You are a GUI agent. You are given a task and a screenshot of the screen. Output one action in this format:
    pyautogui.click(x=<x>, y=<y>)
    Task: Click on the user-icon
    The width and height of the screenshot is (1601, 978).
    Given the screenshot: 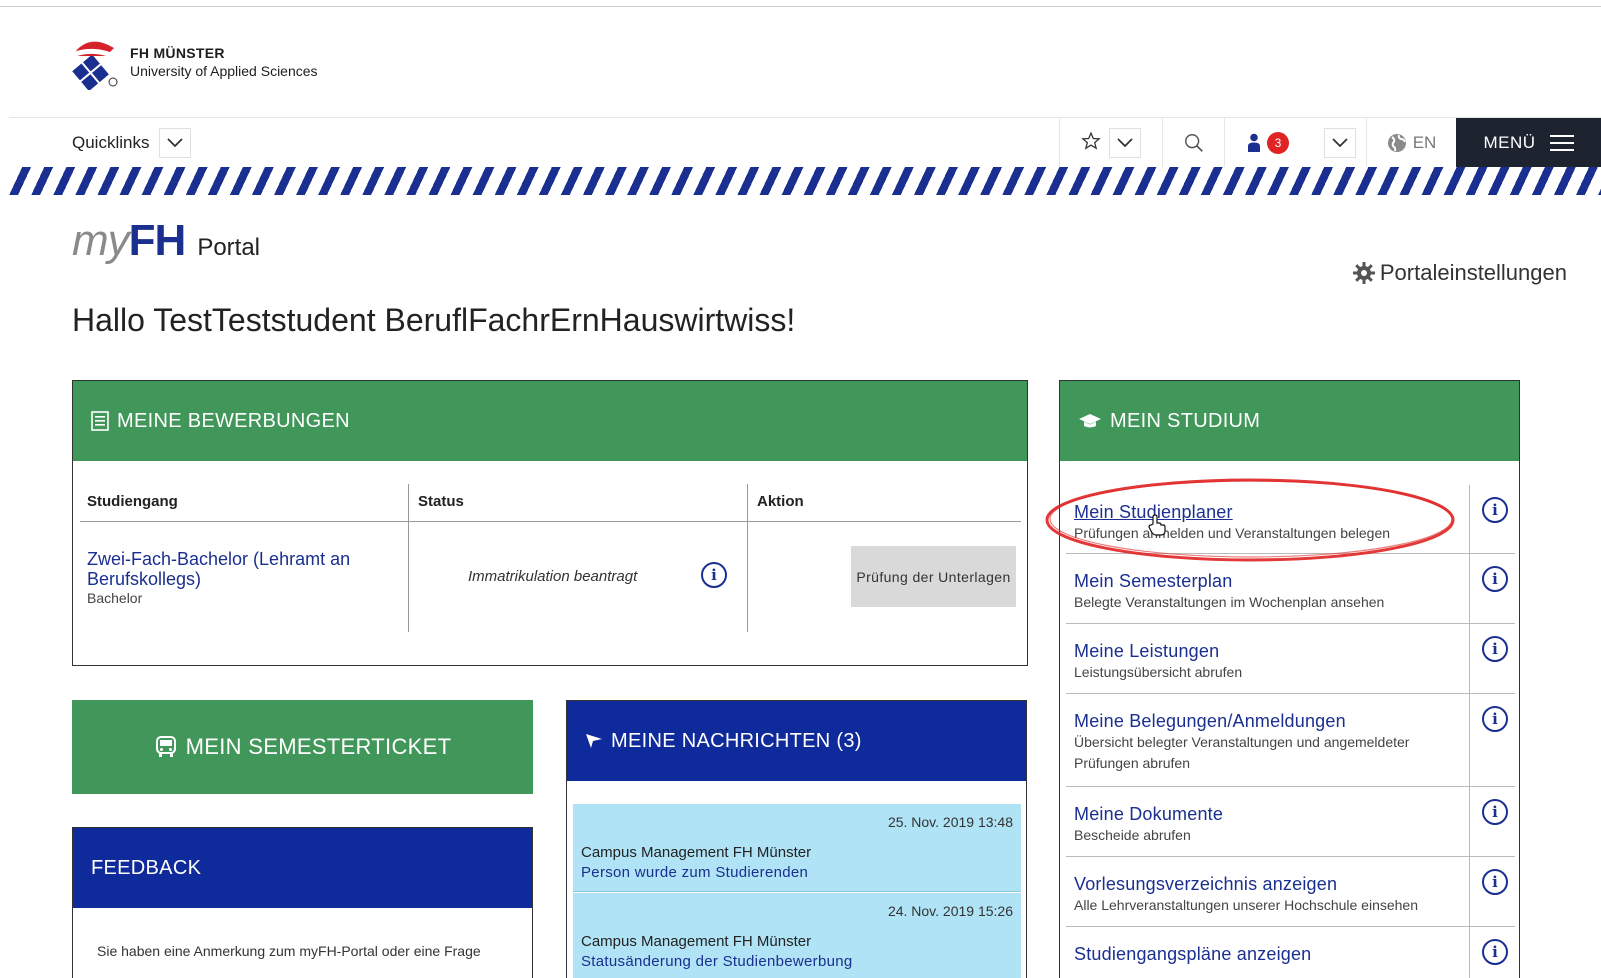 What is the action you would take?
    pyautogui.click(x=1254, y=142)
    